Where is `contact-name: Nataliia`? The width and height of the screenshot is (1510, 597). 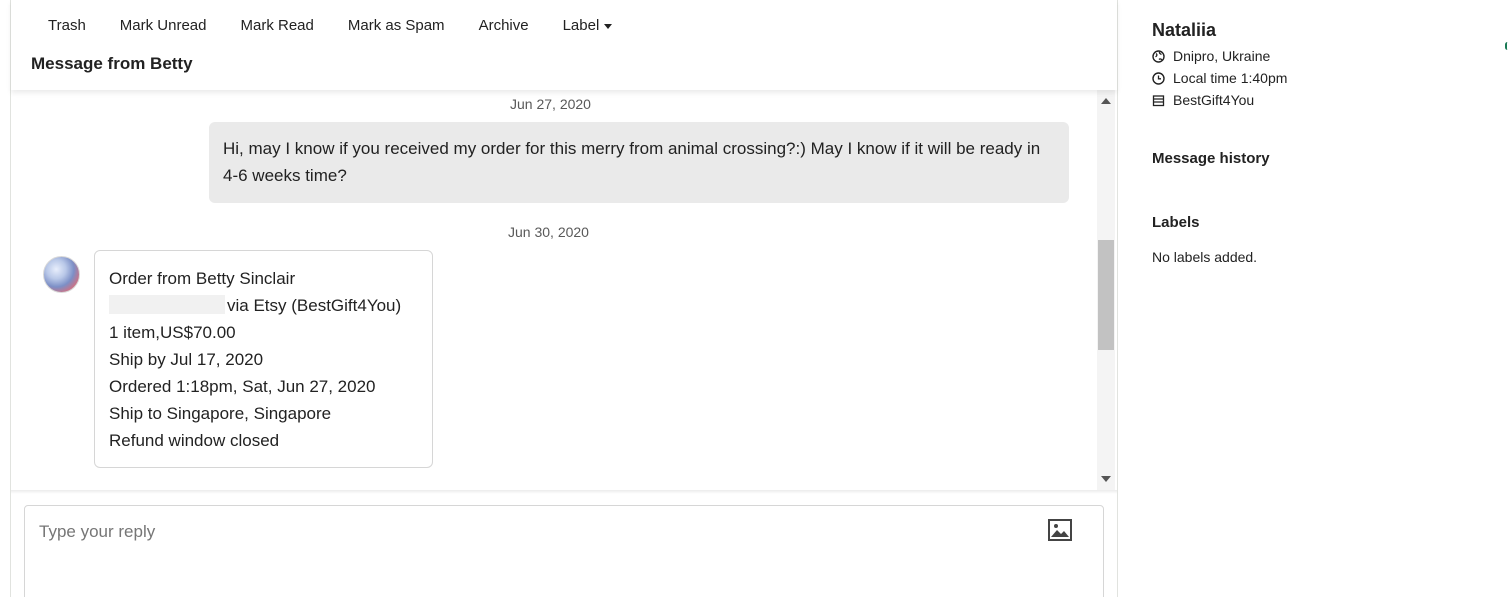 contact-name: Nataliia is located at coordinates (1184, 30).